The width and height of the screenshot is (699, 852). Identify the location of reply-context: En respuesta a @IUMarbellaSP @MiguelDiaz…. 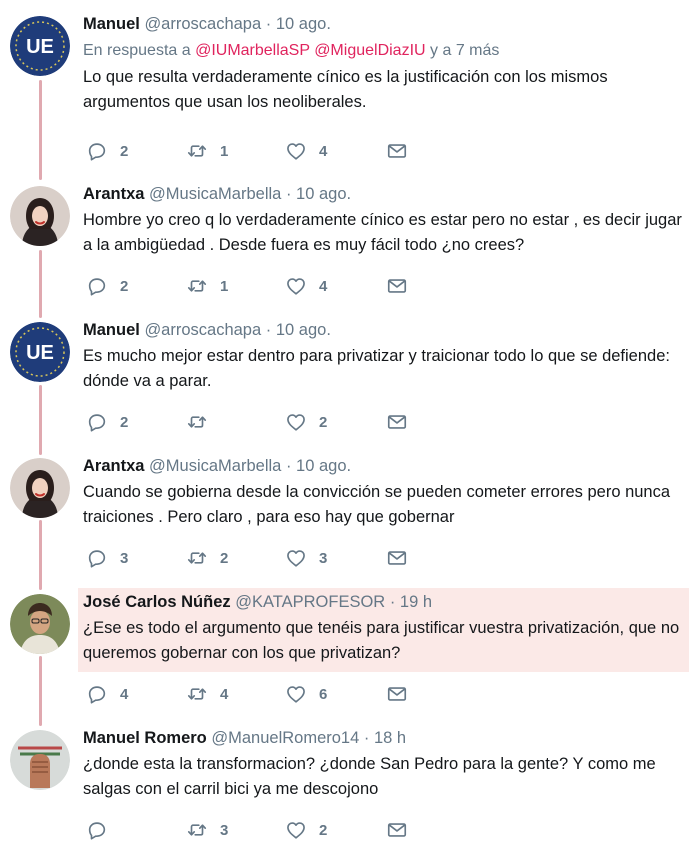
(385, 51).